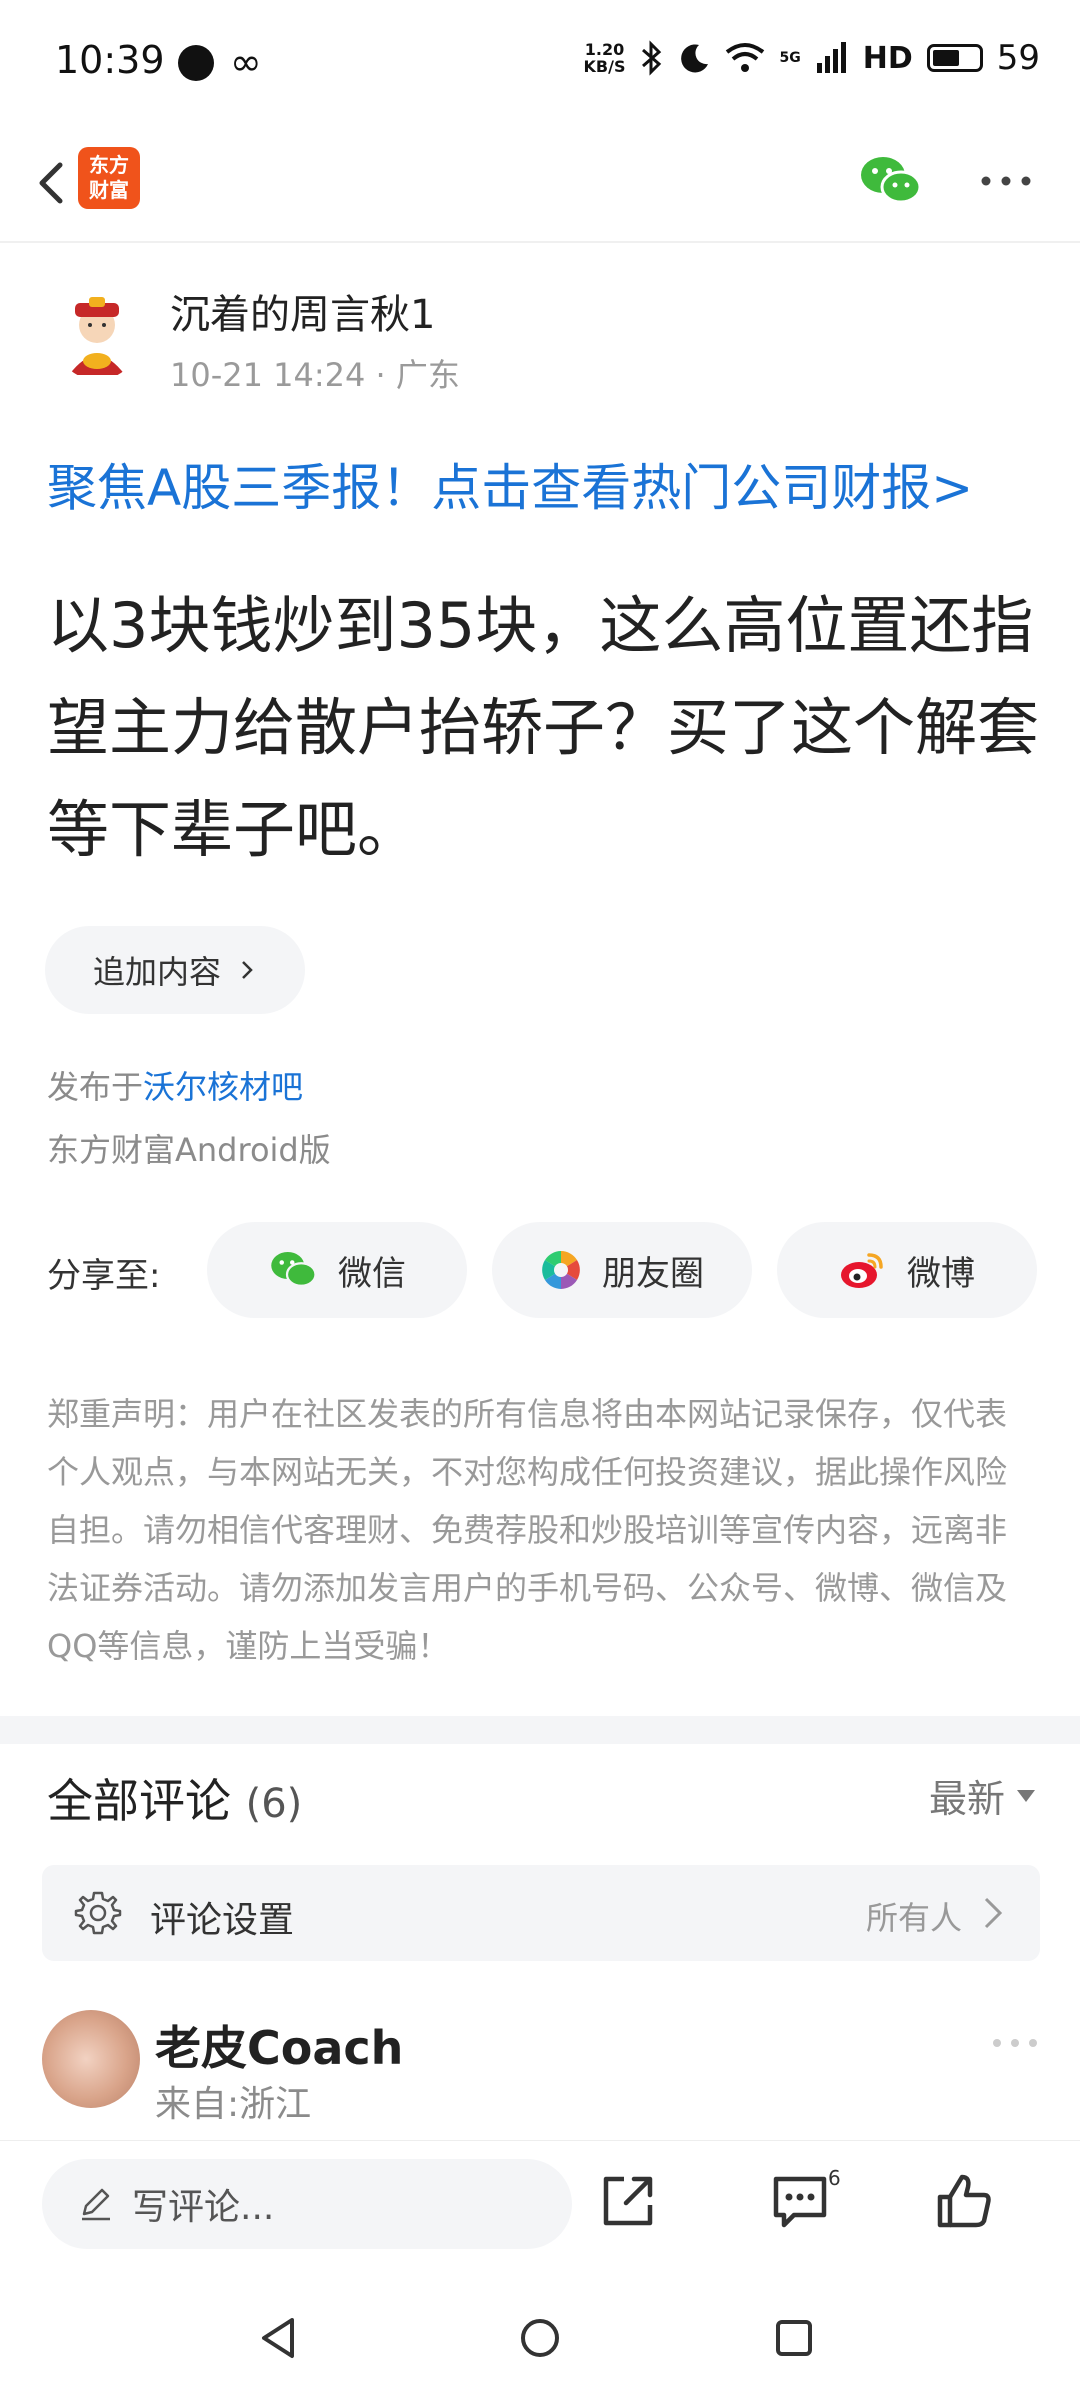  What do you see at coordinates (246, 62) in the screenshot?
I see `link-icon: ∞` at bounding box center [246, 62].